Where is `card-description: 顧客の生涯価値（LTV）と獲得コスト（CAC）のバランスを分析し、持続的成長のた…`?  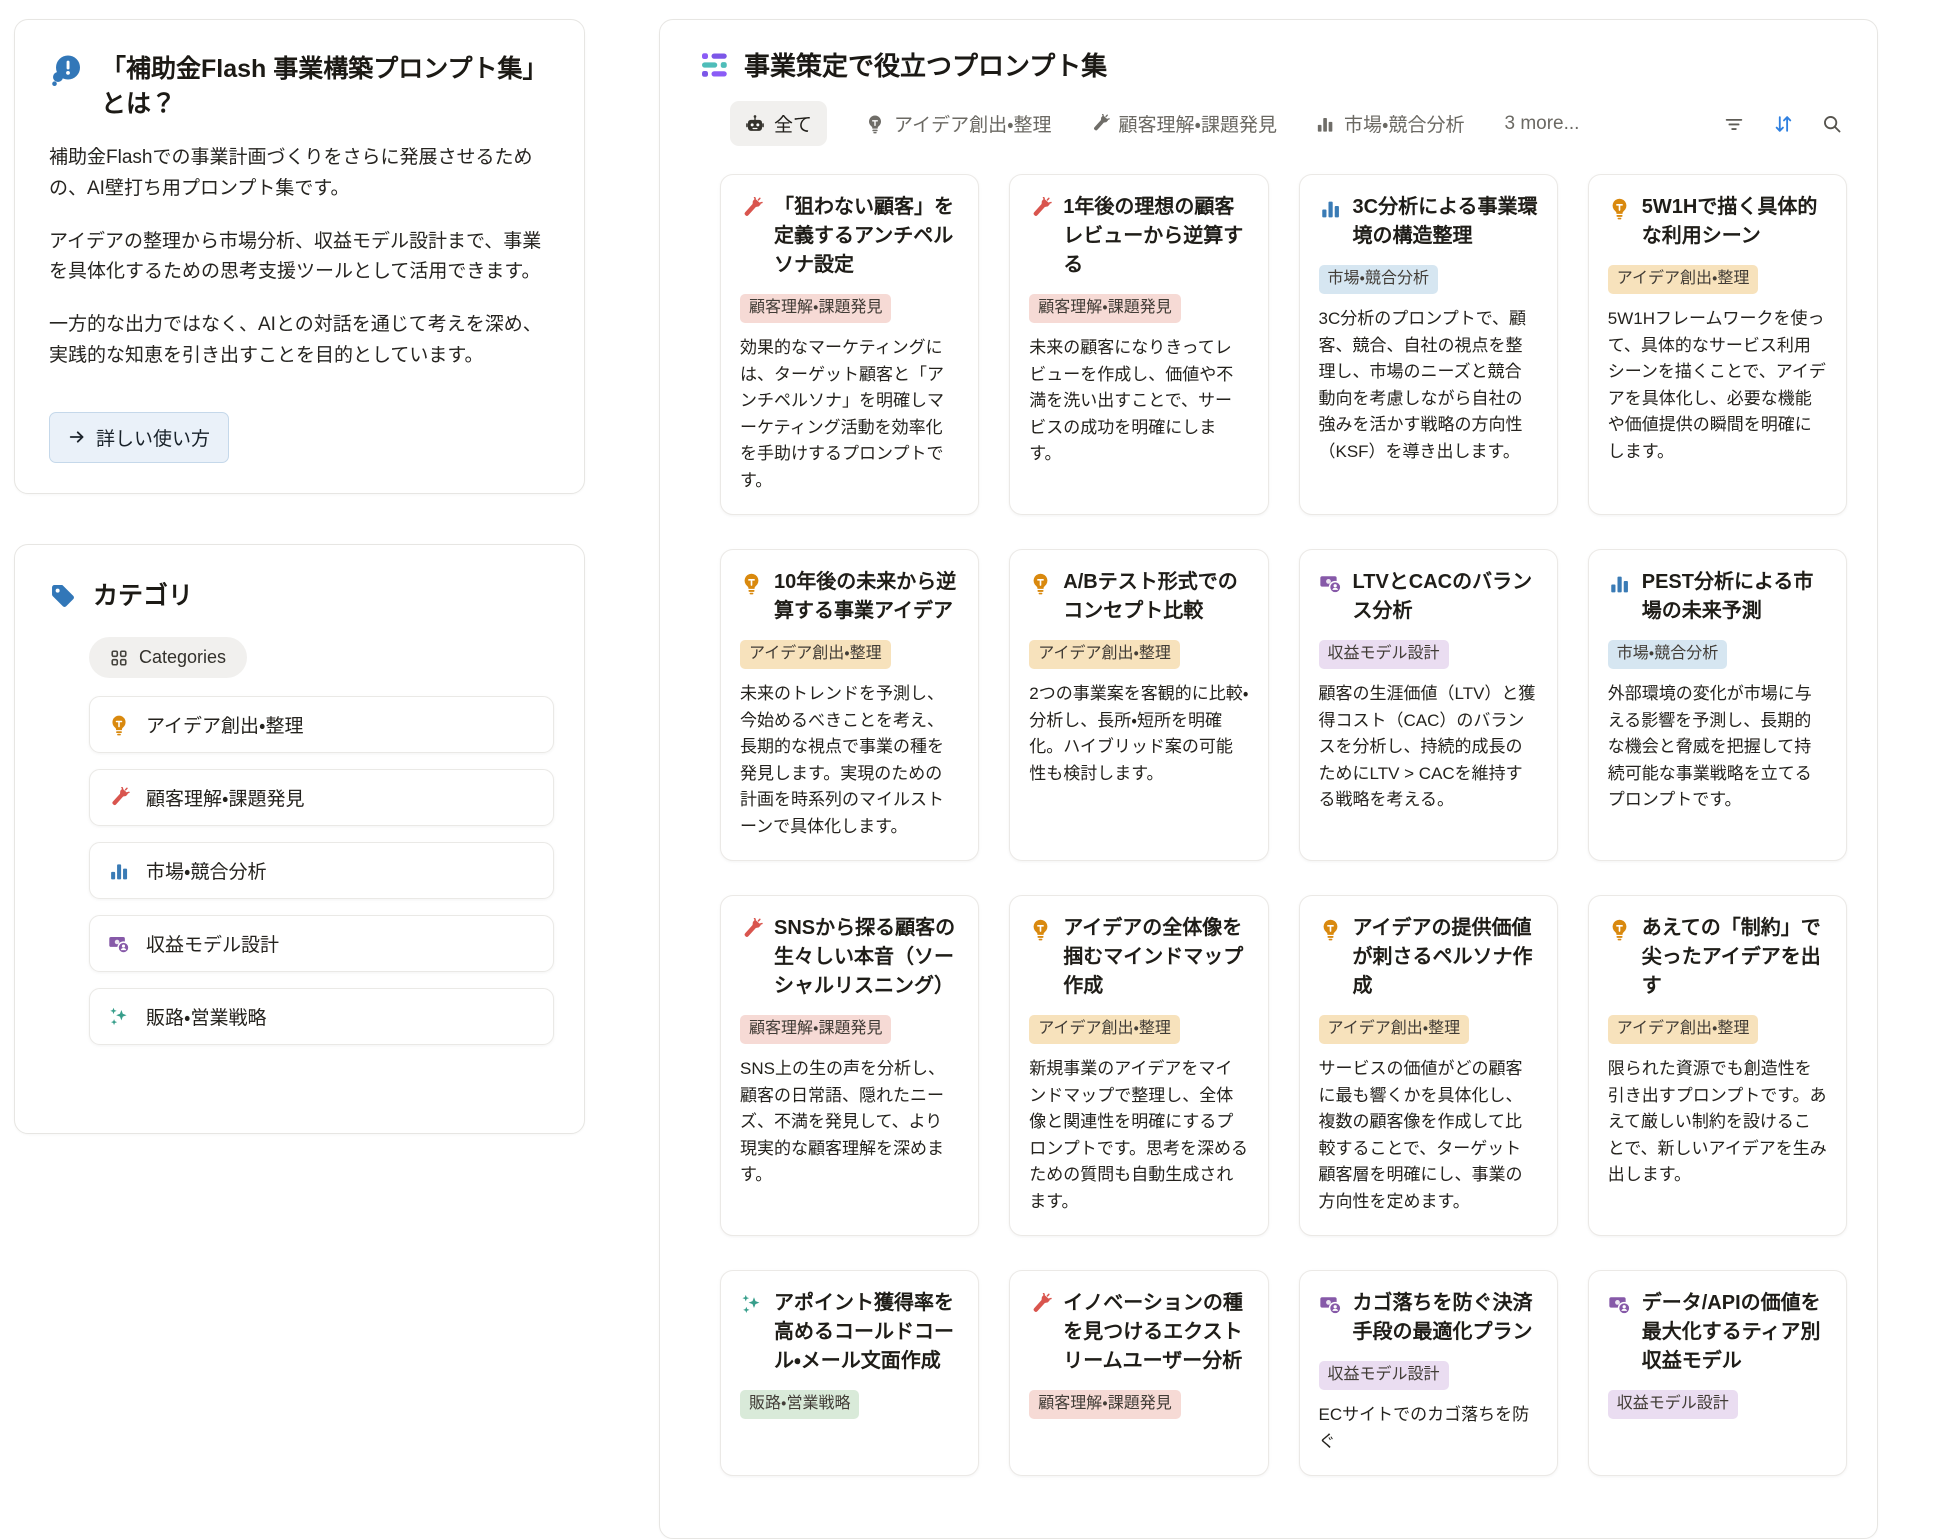 card-description: 顧客の生涯価値（LTV）と獲得コスト（CAC）のバランスを分析し、持続的成長のた… is located at coordinates (1427, 747).